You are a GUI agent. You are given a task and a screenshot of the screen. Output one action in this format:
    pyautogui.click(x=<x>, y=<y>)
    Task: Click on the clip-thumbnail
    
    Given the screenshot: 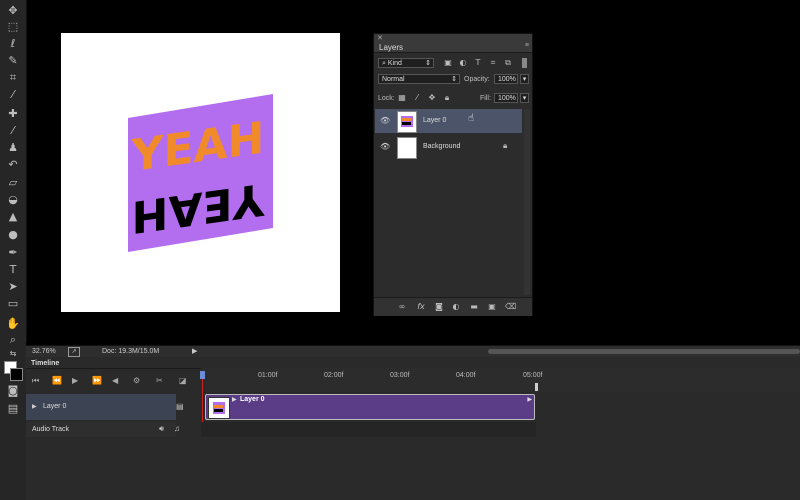 What is the action you would take?
    pyautogui.click(x=219, y=408)
    